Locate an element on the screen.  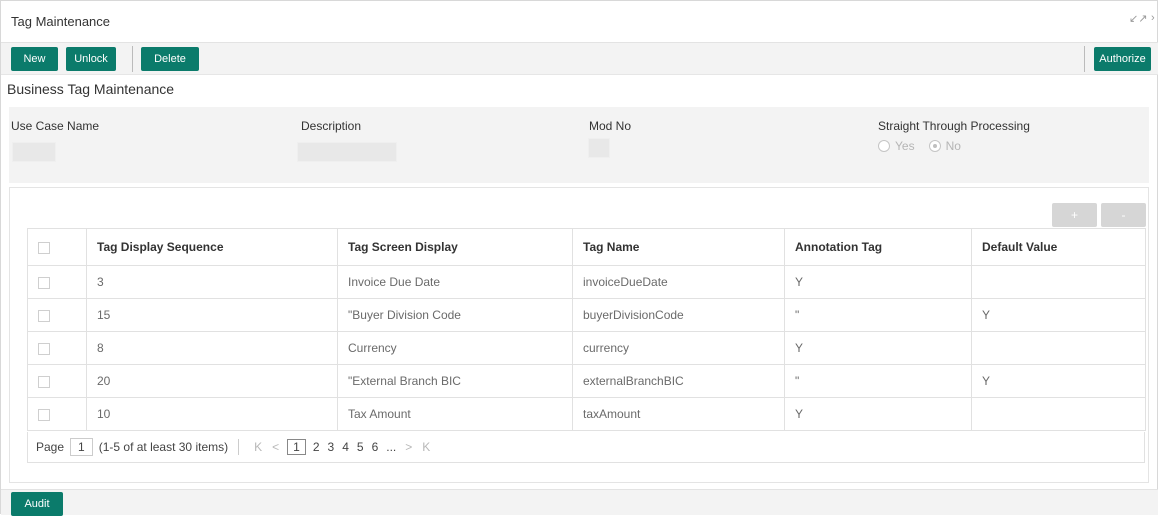
page-number-input: 1 is located at coordinates (81, 447).